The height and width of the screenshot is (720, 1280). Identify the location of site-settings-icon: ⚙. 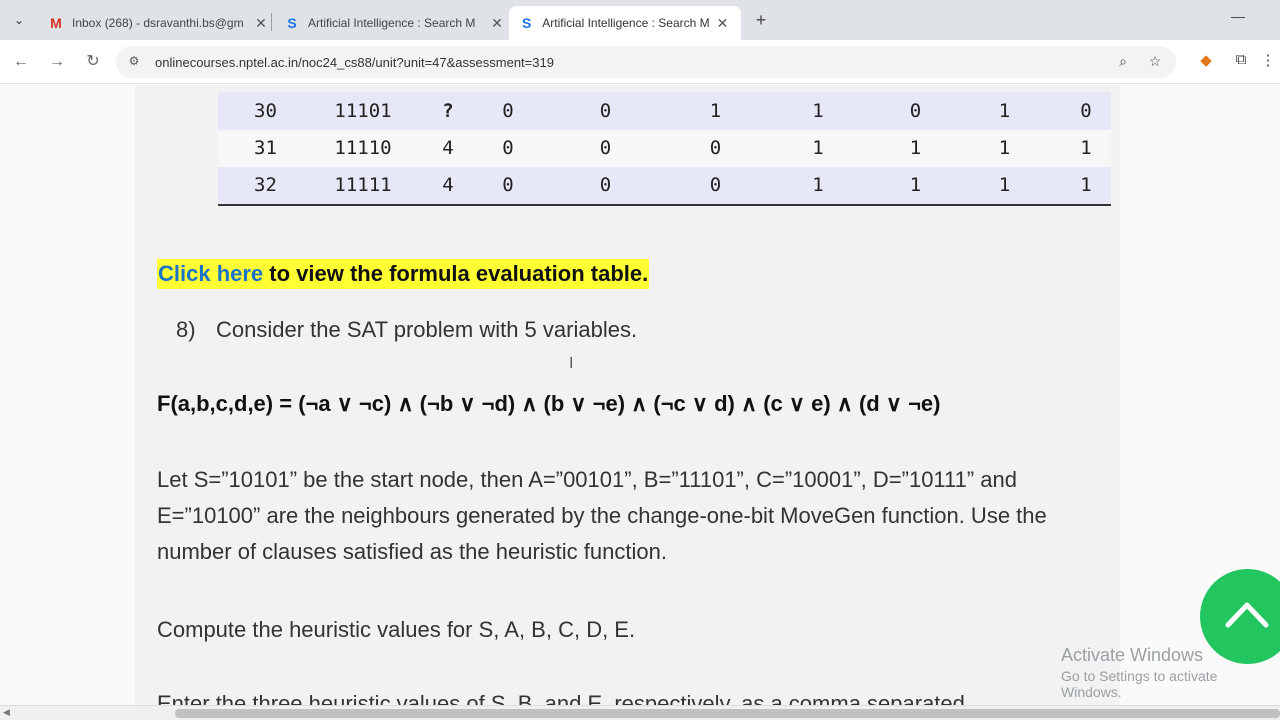
(134, 62).